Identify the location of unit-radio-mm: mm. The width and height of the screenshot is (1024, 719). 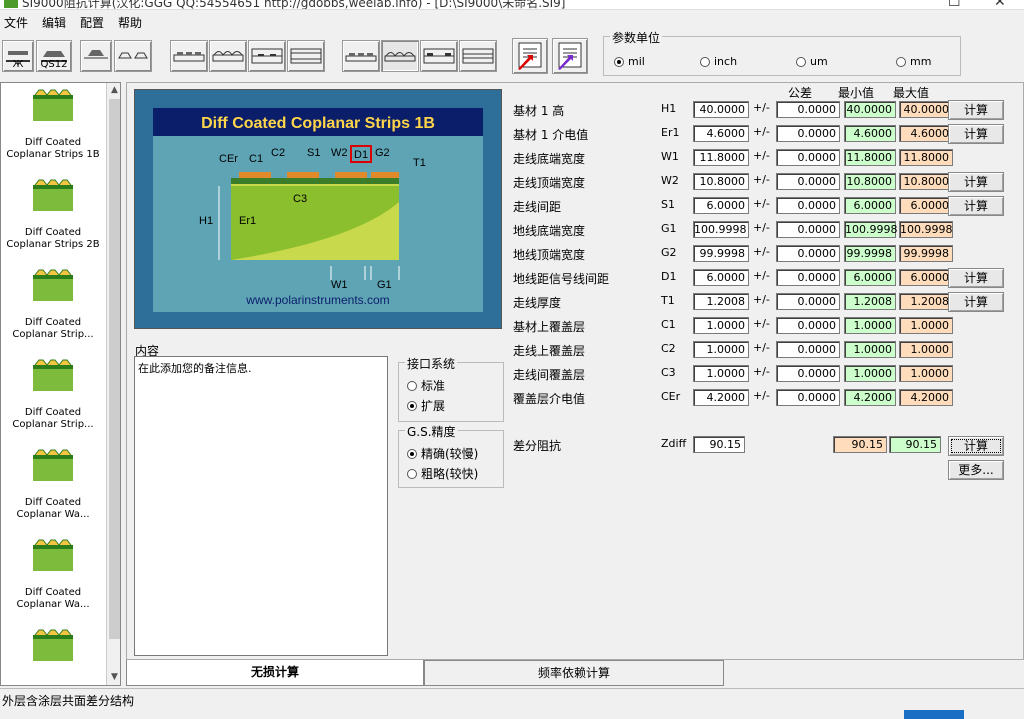
(913, 61).